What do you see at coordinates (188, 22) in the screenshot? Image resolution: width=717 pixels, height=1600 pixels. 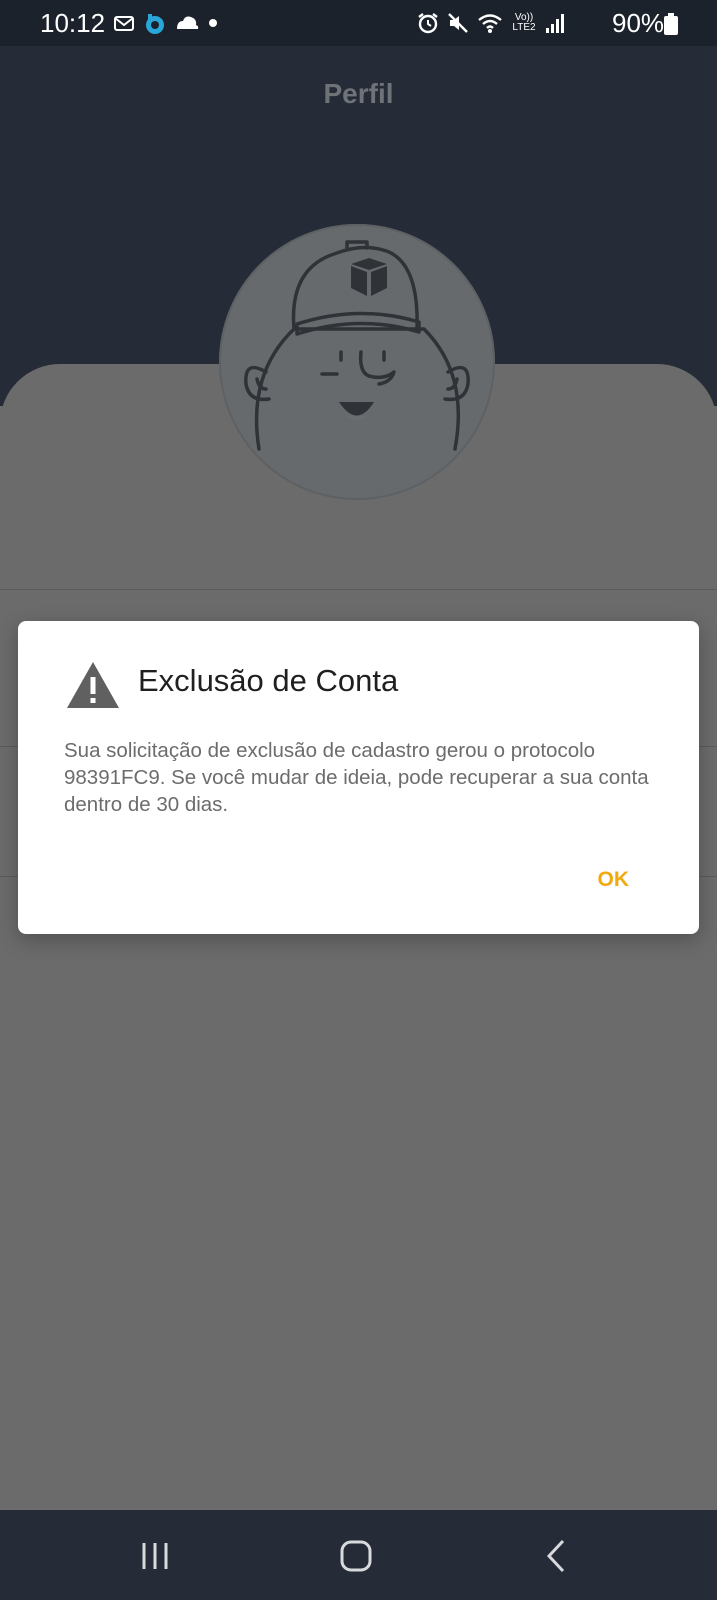 I see `cloud-icon` at bounding box center [188, 22].